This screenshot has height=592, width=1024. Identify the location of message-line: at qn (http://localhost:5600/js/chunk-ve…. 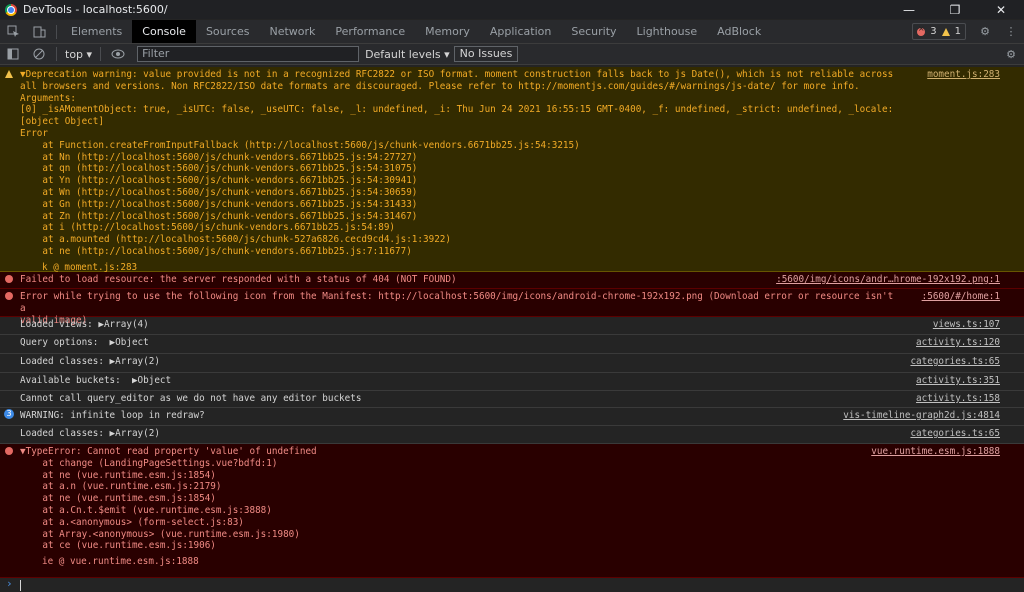
(219, 169).